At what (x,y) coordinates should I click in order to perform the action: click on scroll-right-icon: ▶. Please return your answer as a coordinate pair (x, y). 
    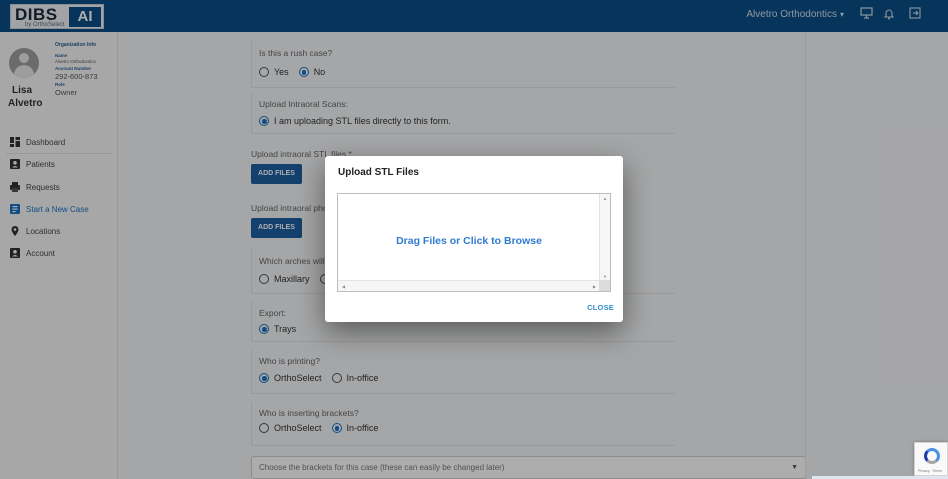
    Looking at the image, I should click on (594, 286).